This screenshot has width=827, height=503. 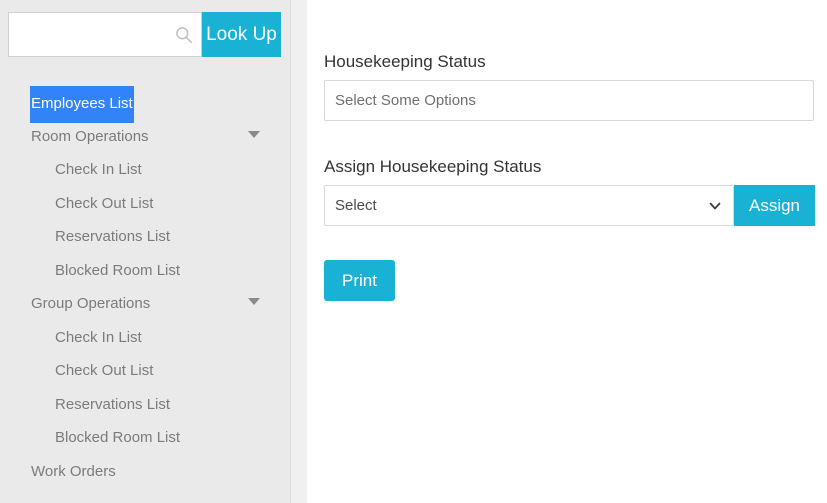 What do you see at coordinates (405, 61) in the screenshot?
I see `housekeeping-status-label: Housekeeping Status` at bounding box center [405, 61].